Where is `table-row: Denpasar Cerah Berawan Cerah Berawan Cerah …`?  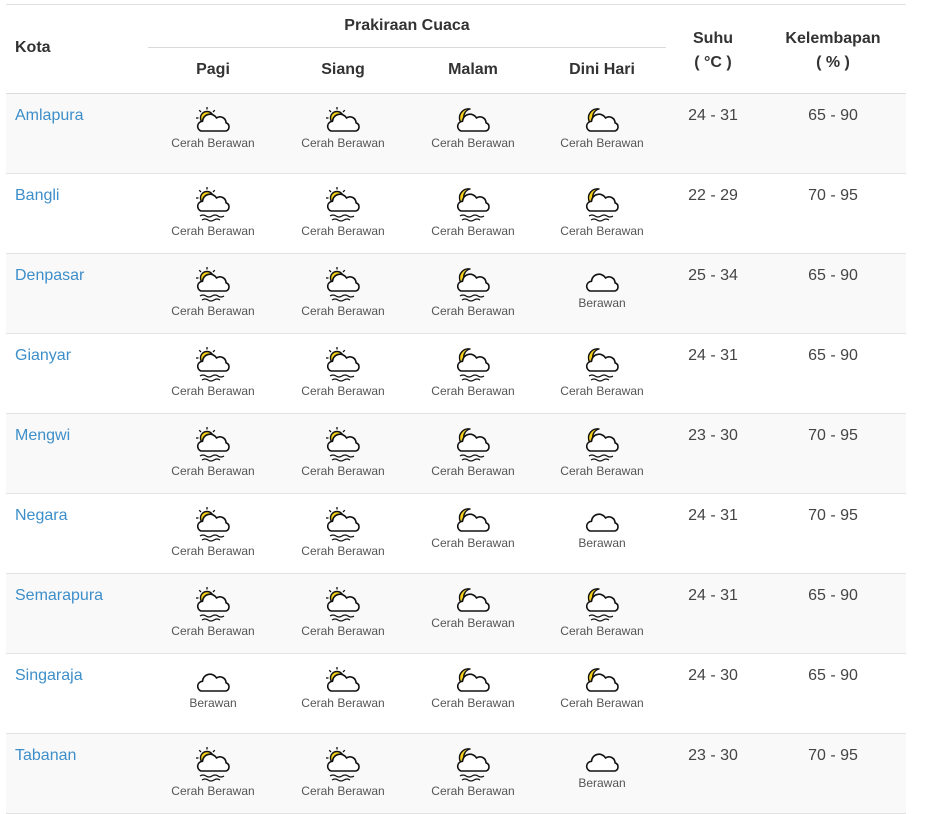 table-row: Denpasar Cerah Berawan Cerah Berawan Cerah … is located at coordinates (456, 294).